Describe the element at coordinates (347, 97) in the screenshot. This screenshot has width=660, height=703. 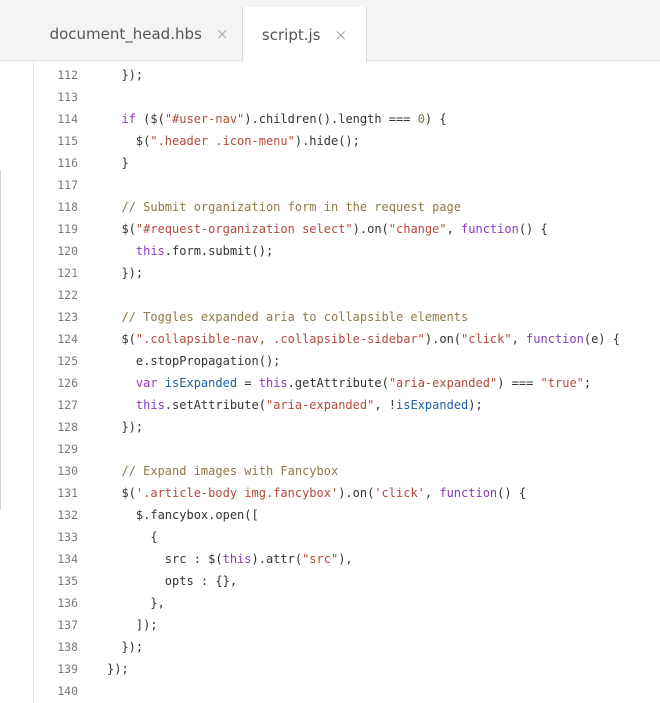
I see `code-line: 113` at that location.